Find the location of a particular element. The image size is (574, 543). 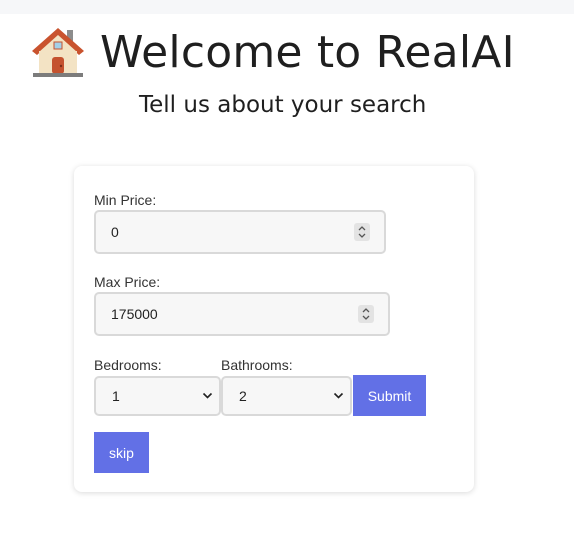

skip-button: skip is located at coordinates (121, 452).